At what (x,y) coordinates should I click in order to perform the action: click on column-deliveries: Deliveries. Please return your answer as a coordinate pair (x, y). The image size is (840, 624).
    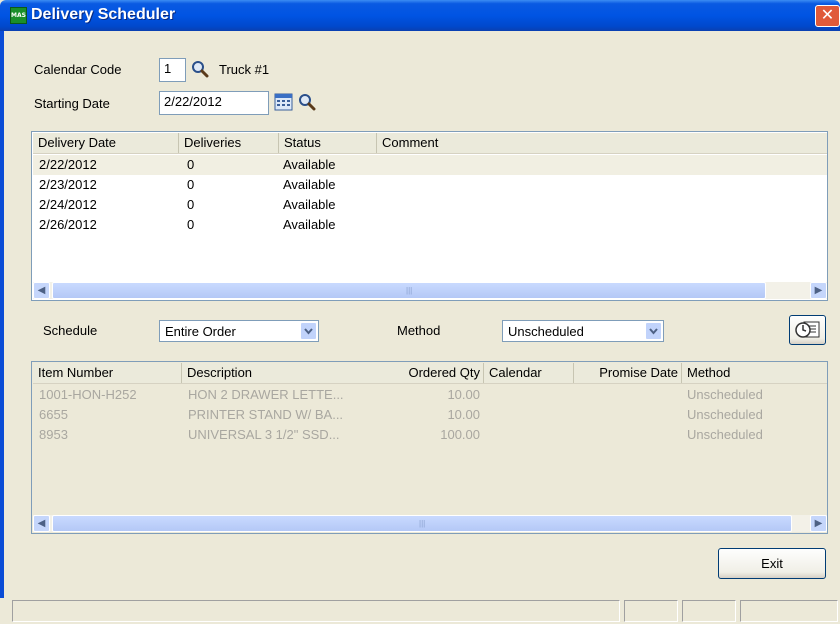
    Looking at the image, I should click on (229, 143).